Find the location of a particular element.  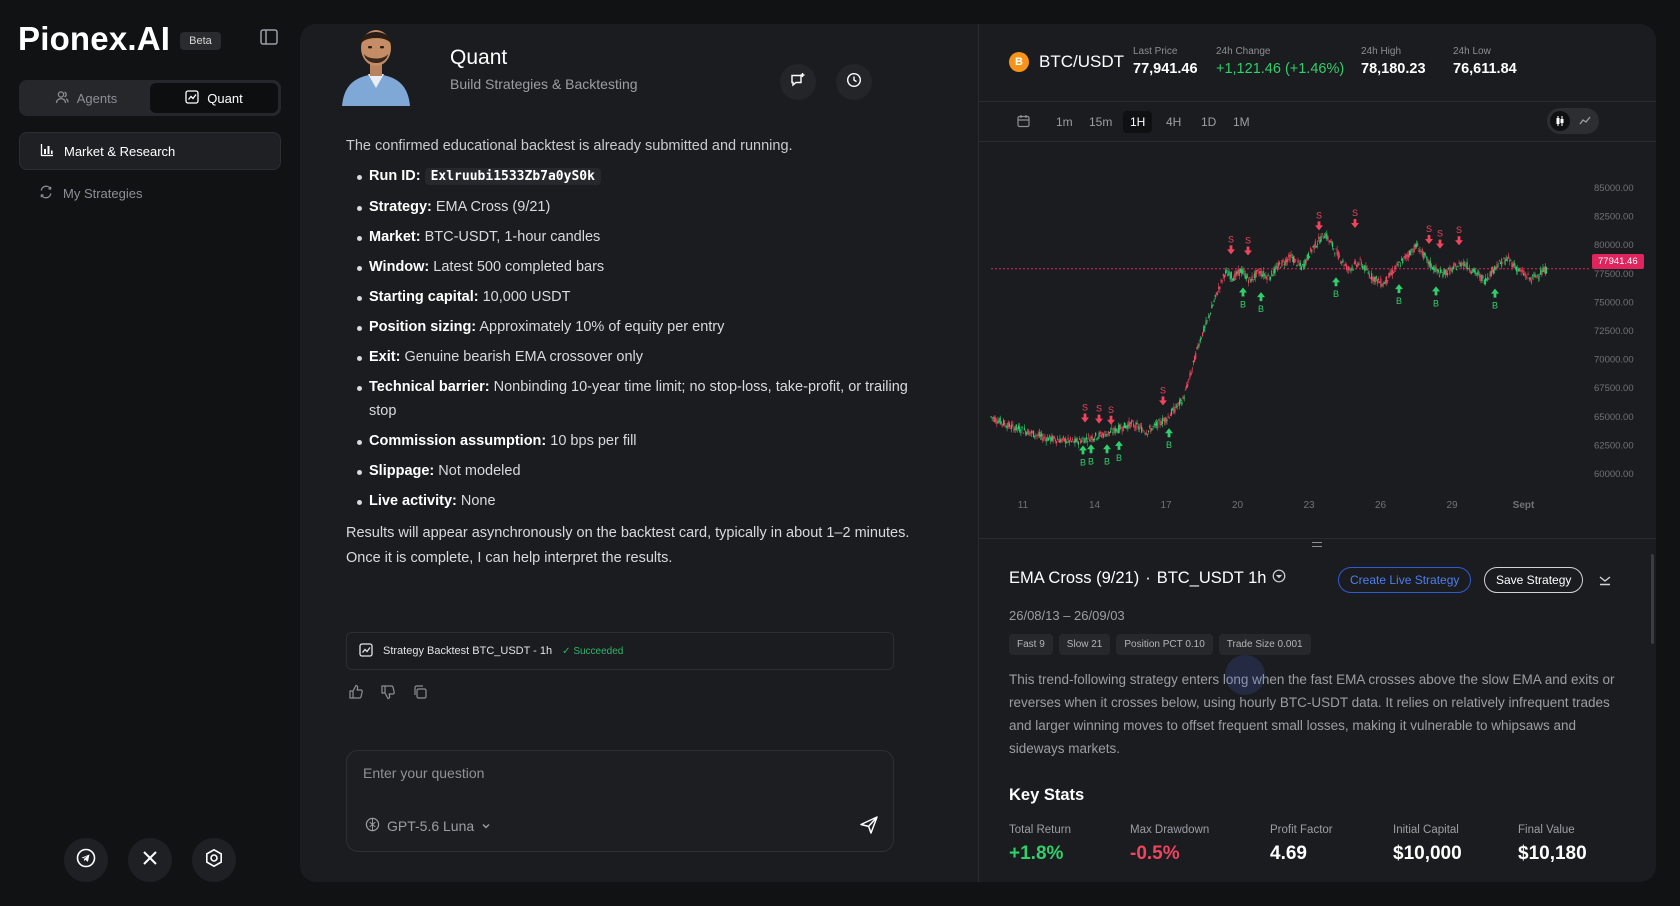

key-stats-title: Key Stats is located at coordinates (1047, 795).